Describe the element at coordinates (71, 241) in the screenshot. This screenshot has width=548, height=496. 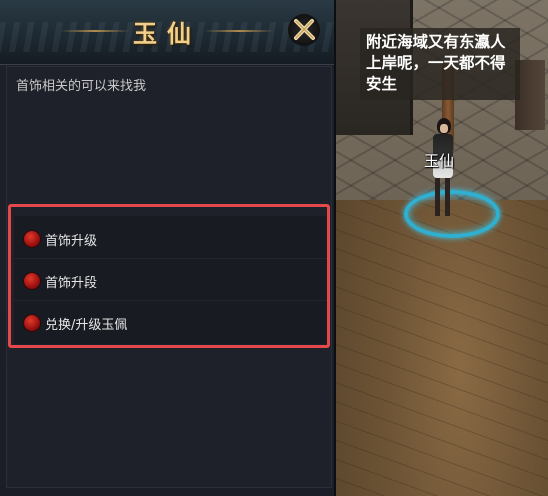
I see `option-label: 首饰升级` at that location.